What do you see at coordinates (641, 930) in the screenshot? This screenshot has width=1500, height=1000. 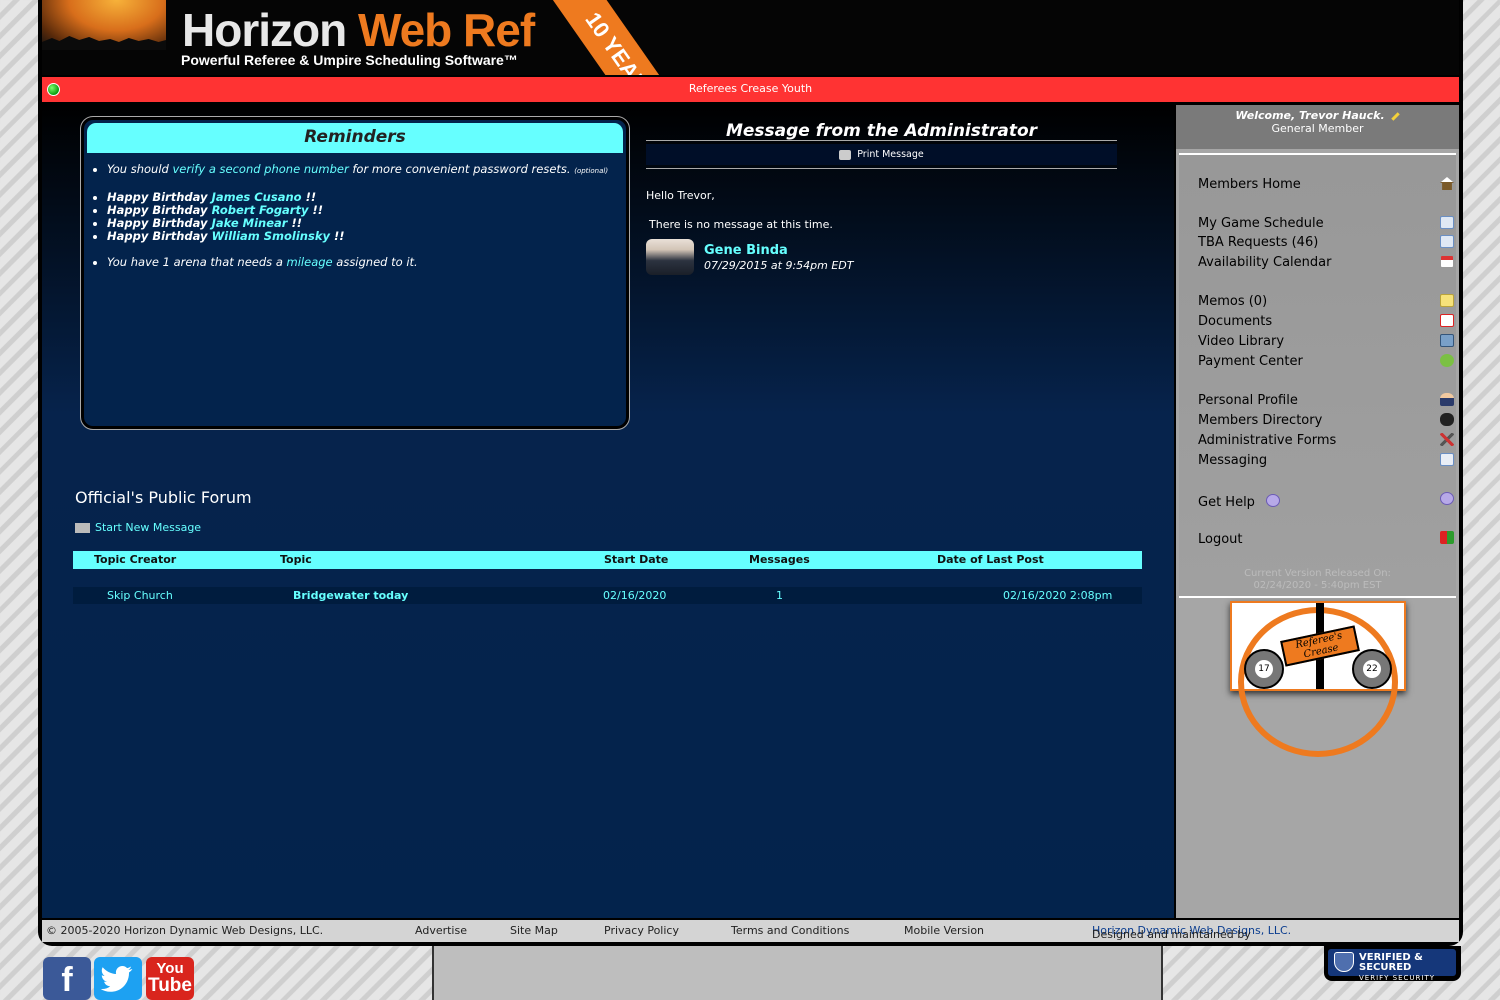 I see `footer-link-privacy-policy: Privacy Policy` at bounding box center [641, 930].